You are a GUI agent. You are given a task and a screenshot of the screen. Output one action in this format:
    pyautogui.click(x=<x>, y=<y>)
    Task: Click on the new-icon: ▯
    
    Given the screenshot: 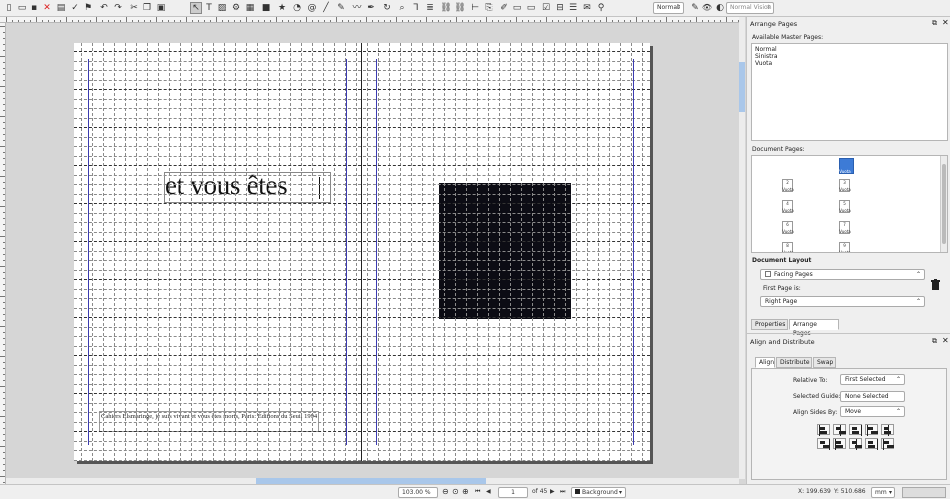 What is the action you would take?
    pyautogui.click(x=9, y=8)
    